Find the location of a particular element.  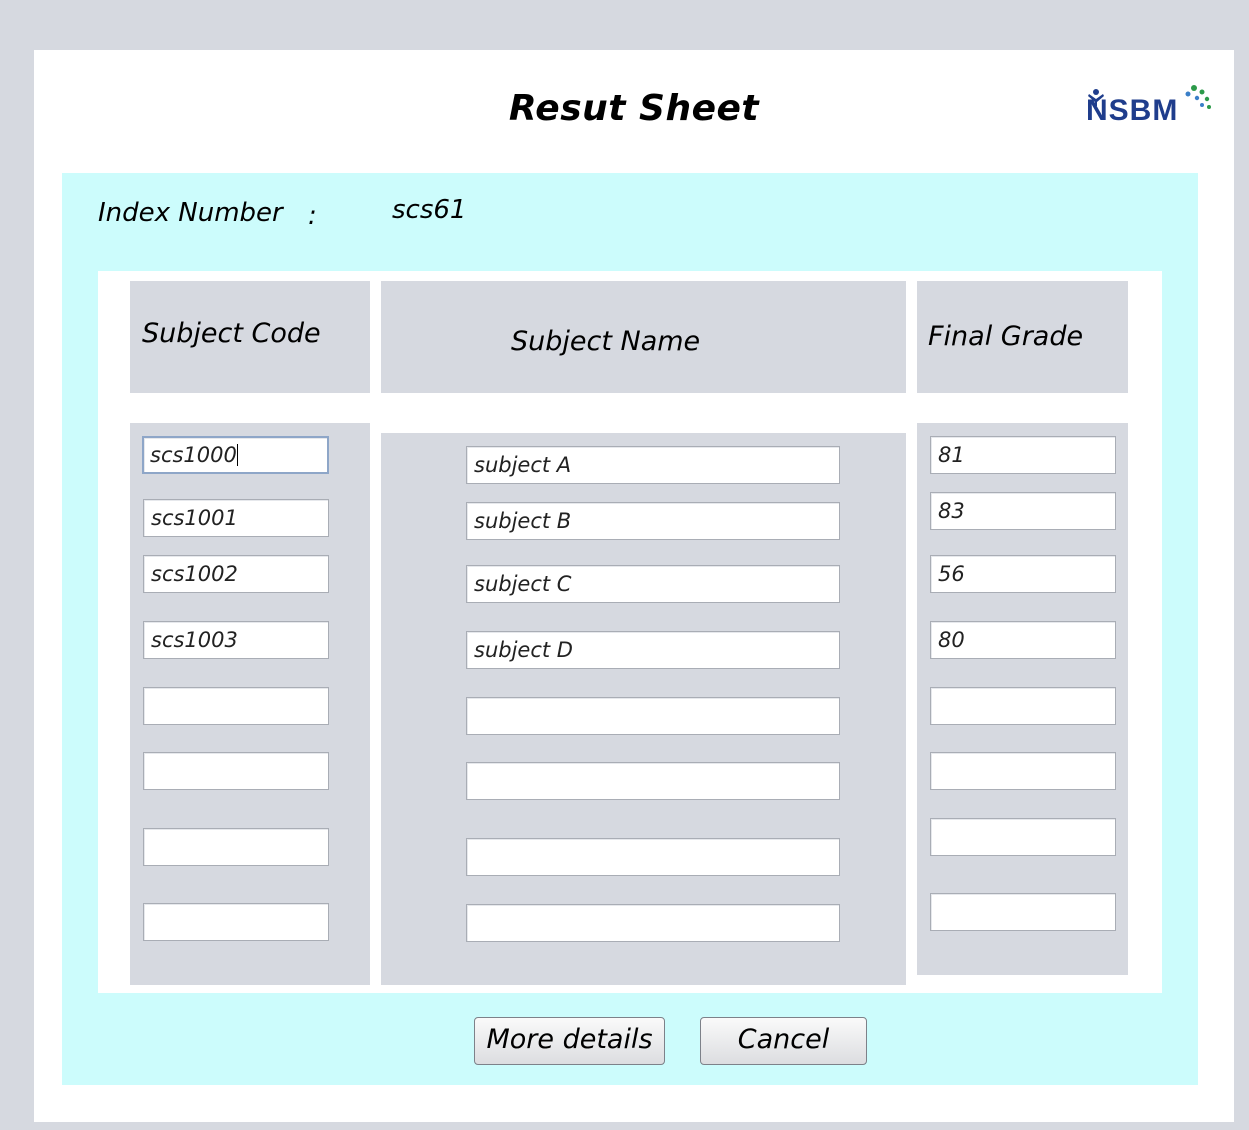

more-details-button: More details is located at coordinates (569, 1041).